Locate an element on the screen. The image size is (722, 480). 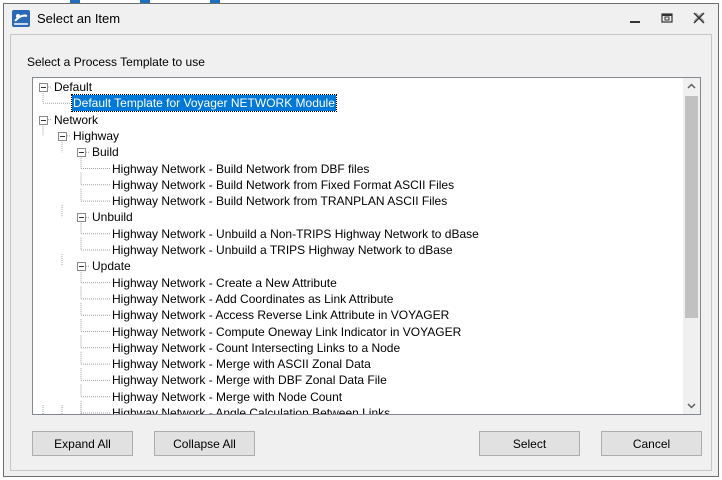
minimize-icon is located at coordinates (635, 22).